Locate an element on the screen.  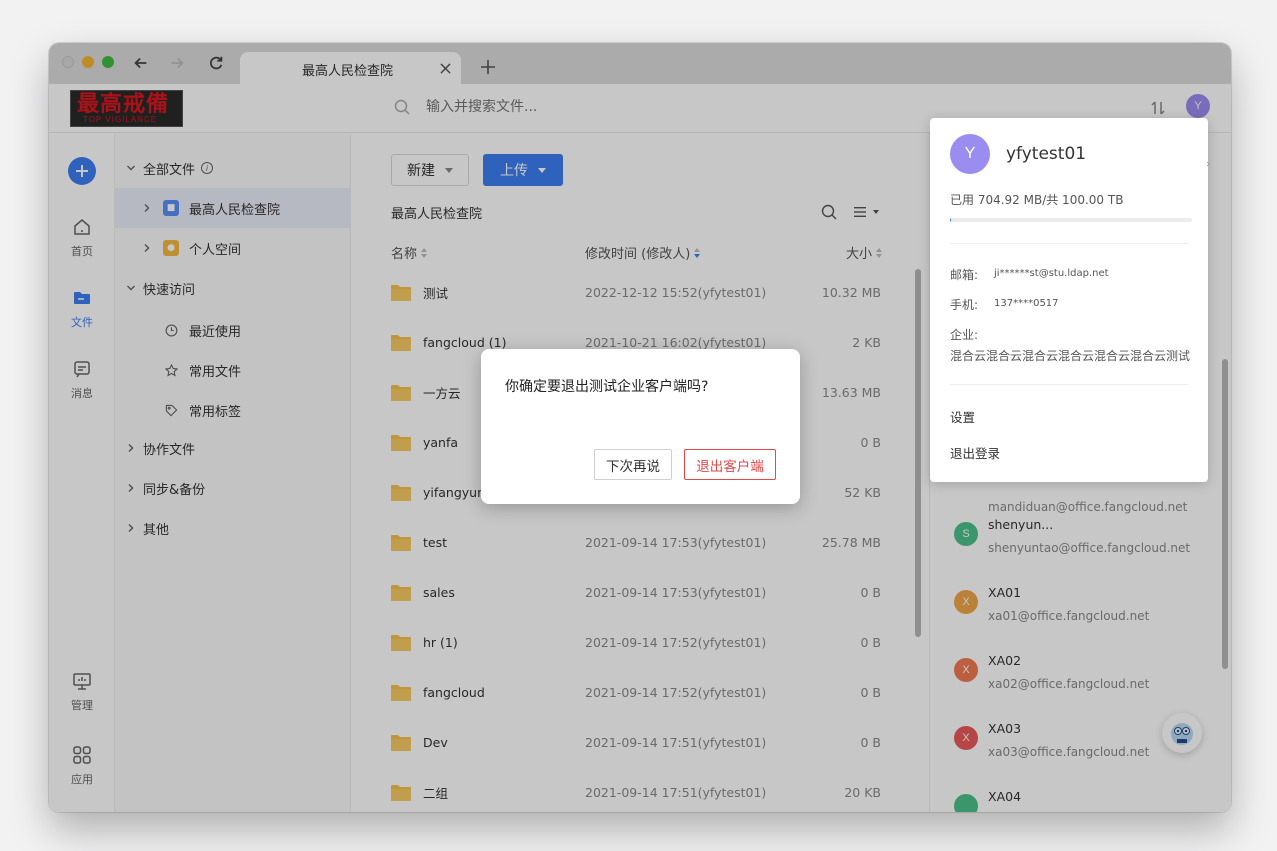
email-value: ji******st@stu.ldap.net is located at coordinates (1051, 273).